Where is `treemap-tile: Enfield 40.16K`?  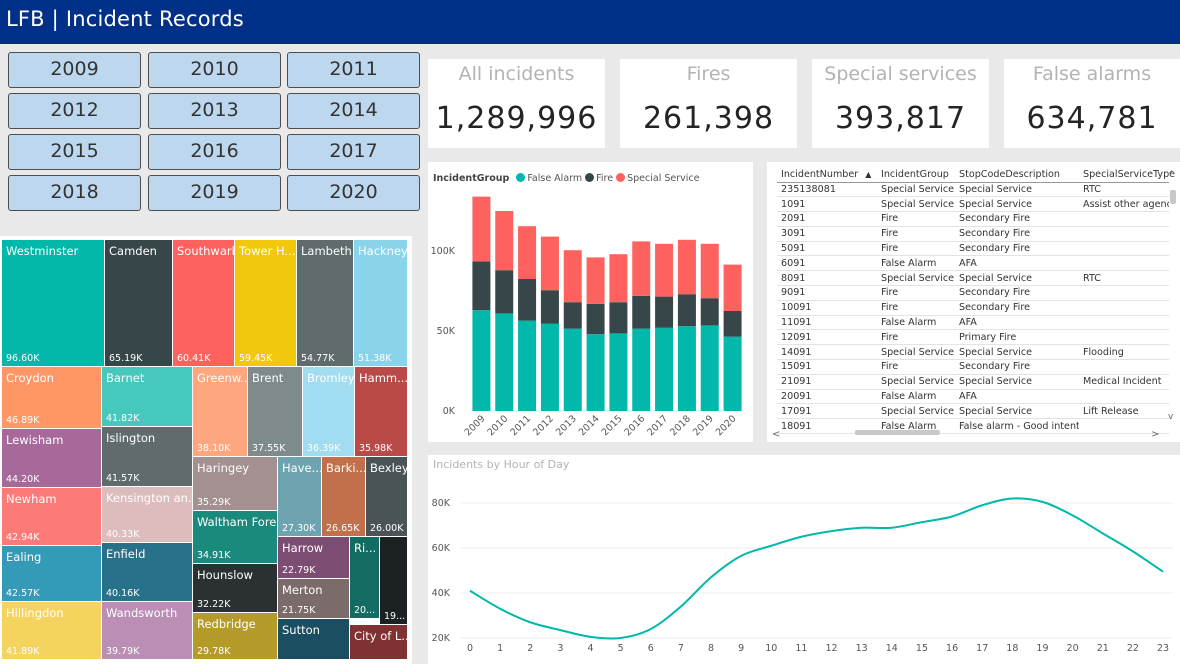 treemap-tile: Enfield 40.16K is located at coordinates (147, 572).